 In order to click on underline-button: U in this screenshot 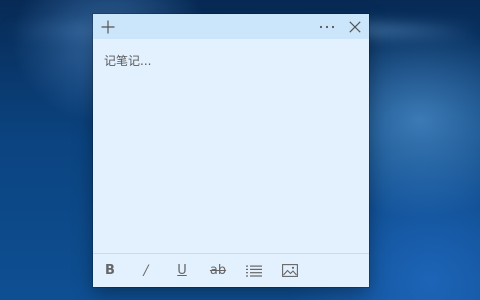, I will do `click(182, 270)`.